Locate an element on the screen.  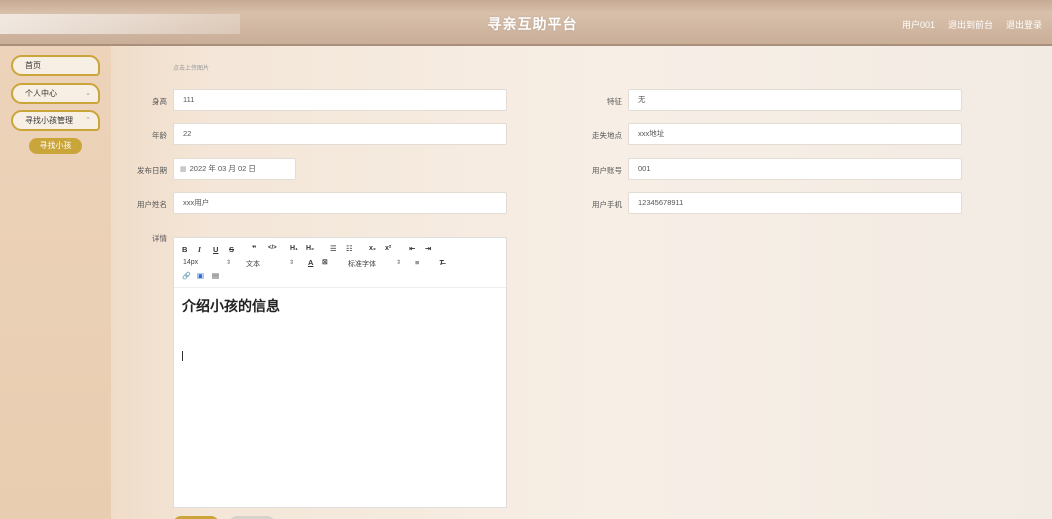
code-block-icon: </> is located at coordinates (272, 248).